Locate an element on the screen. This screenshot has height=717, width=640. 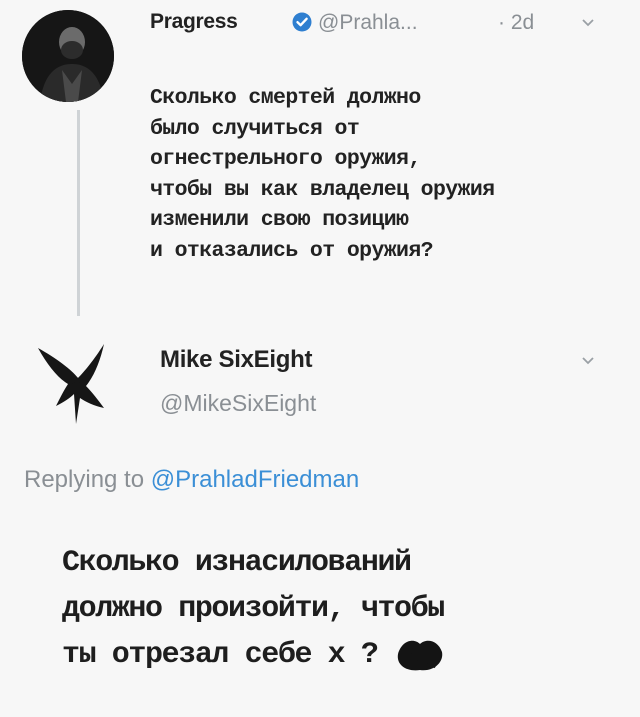
display-name: Mike SixEight is located at coordinates (236, 360).